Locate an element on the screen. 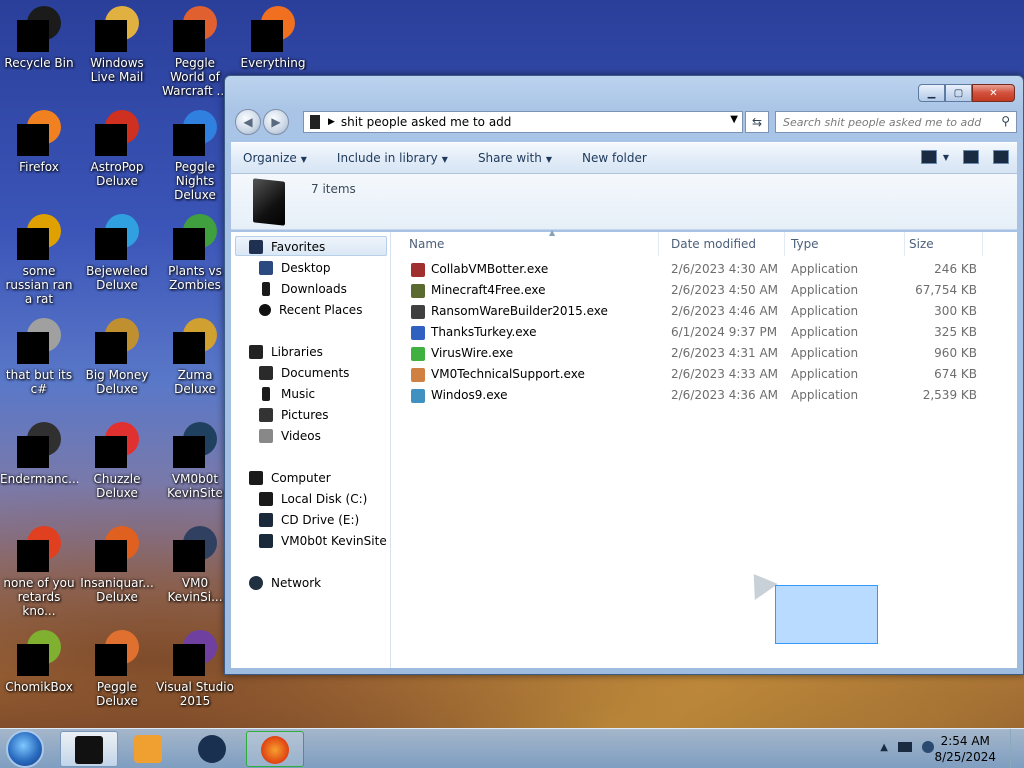 The height and width of the screenshot is (768, 1024). minimize-button: ▁ is located at coordinates (931, 93).